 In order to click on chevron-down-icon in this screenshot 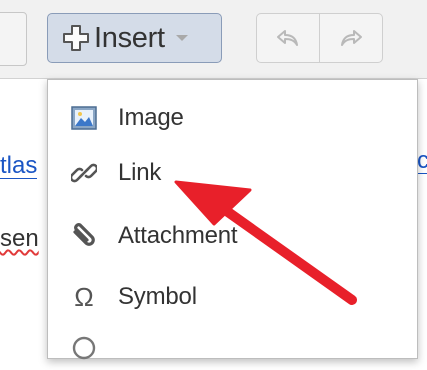, I will do `click(181, 38)`.